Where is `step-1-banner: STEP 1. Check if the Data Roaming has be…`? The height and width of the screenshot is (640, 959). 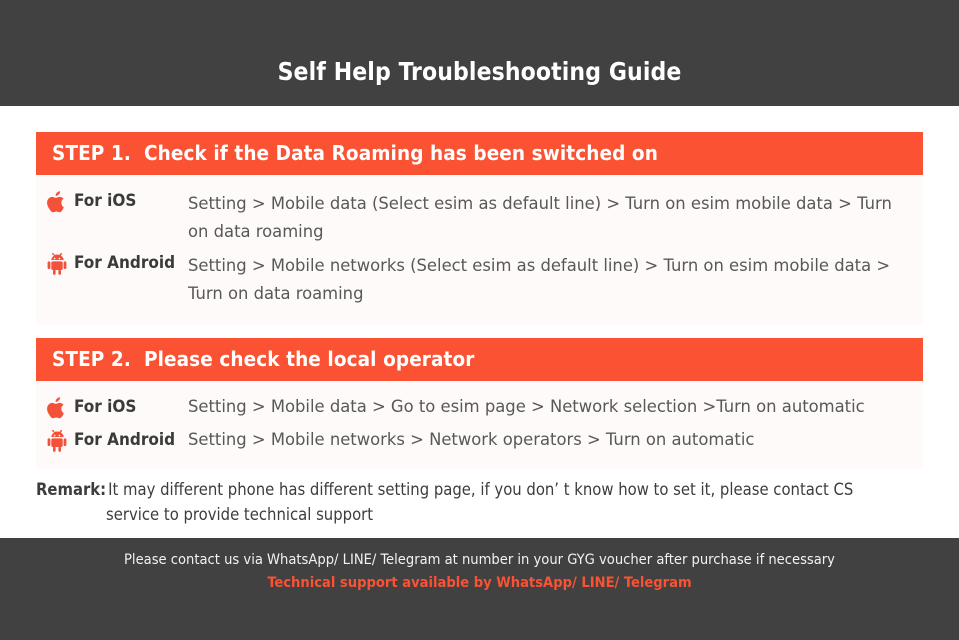
step-1-banner: STEP 1. Check if the Data Roaming has be… is located at coordinates (479, 153).